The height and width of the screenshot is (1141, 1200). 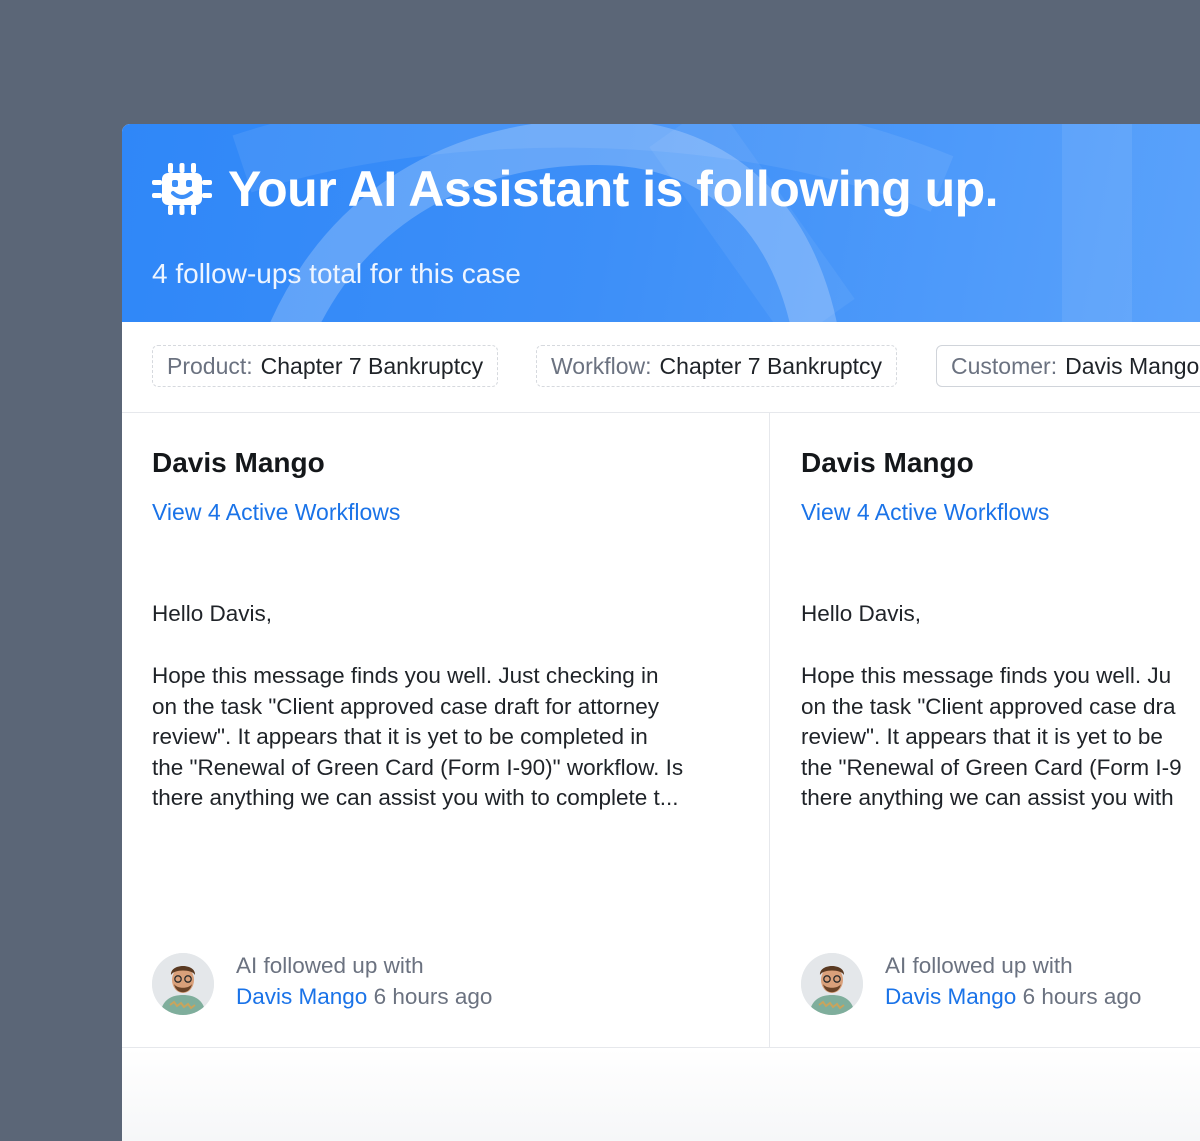 What do you see at coordinates (991, 767) in the screenshot?
I see `message-line: the "Renewal of Green Card (Form I-9` at bounding box center [991, 767].